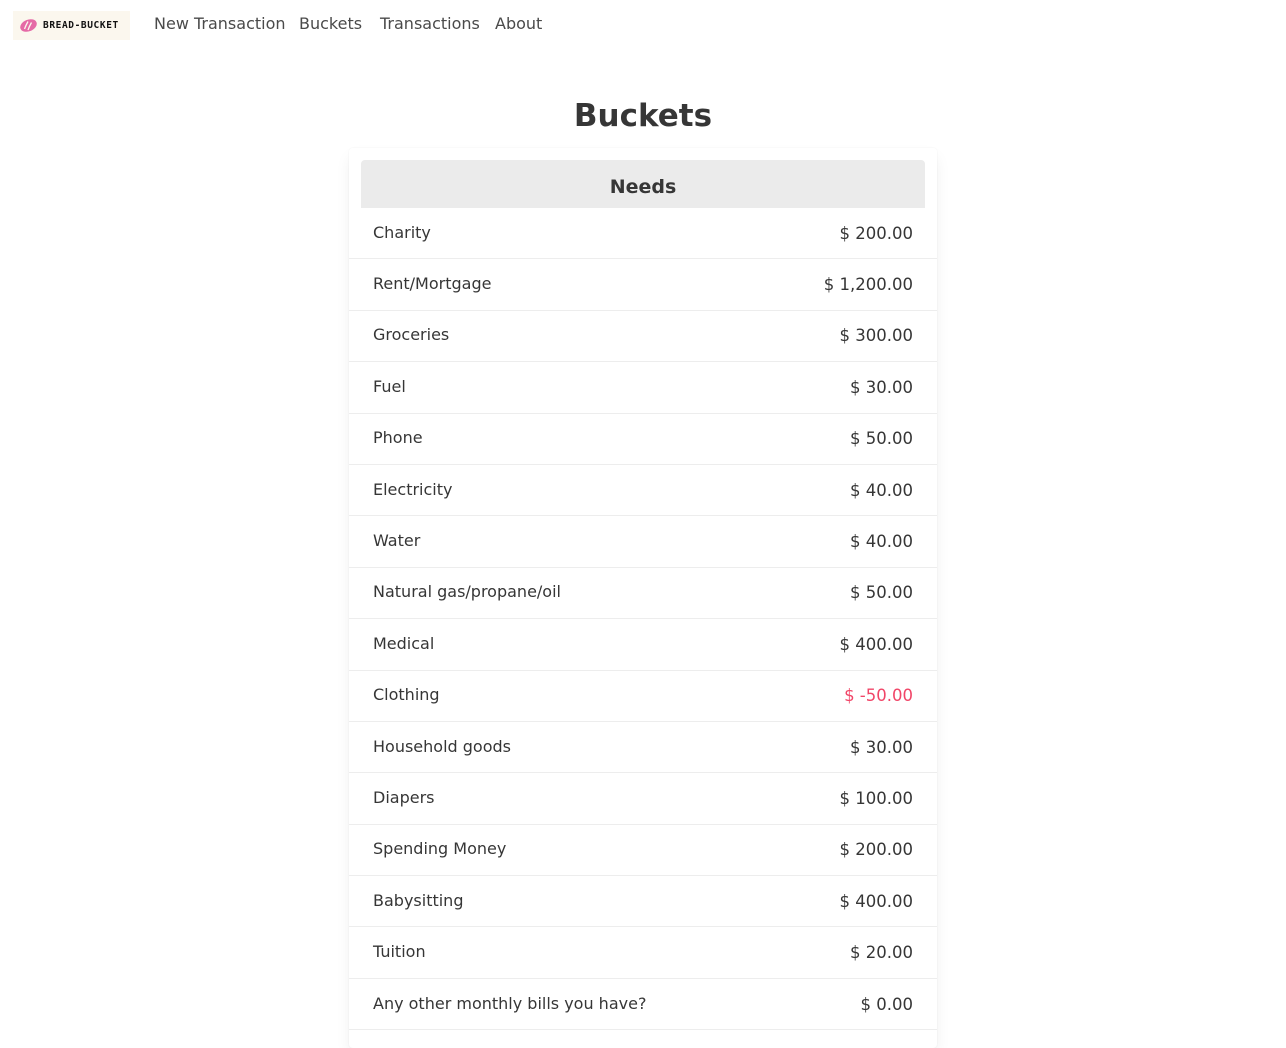  Describe the element at coordinates (81, 25) in the screenshot. I see `brand-text: BREAD-BUCKET` at that location.